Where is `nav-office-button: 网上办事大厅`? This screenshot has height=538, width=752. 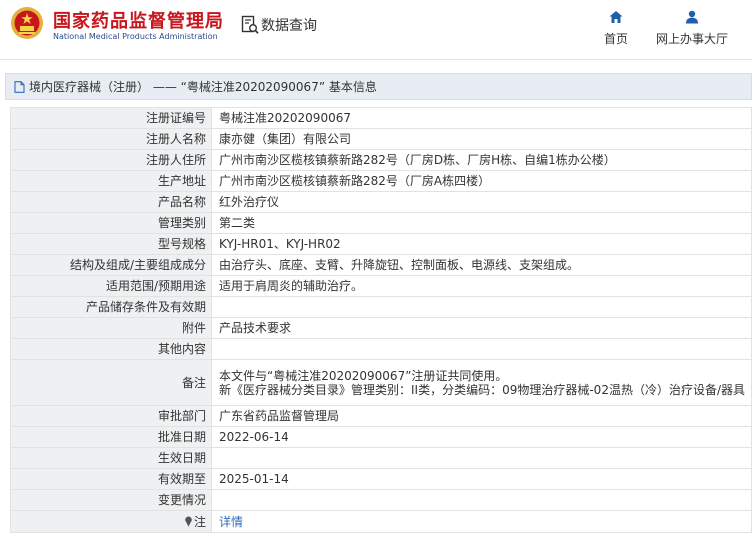
nav-office-button: 网上办事大厅 is located at coordinates (692, 28).